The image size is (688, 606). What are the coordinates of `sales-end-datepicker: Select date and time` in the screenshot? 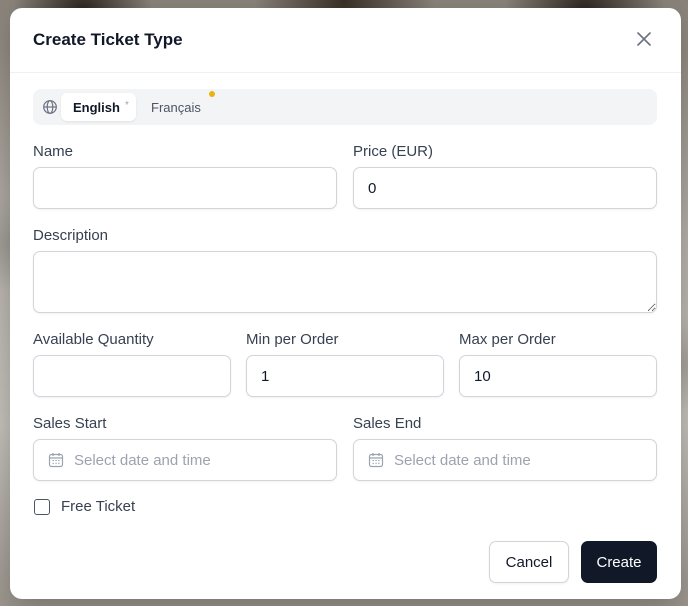 It's located at (505, 460).